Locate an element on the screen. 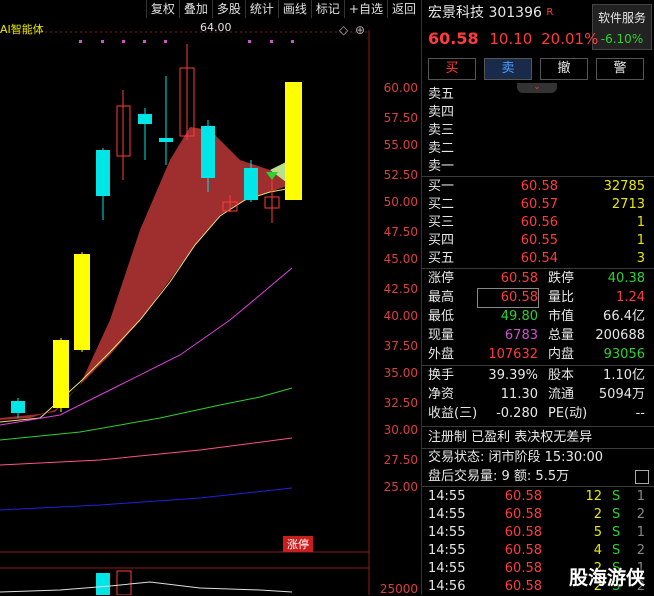 The height and width of the screenshot is (596, 654). limit-up-value: 60.58 is located at coordinates (519, 278).